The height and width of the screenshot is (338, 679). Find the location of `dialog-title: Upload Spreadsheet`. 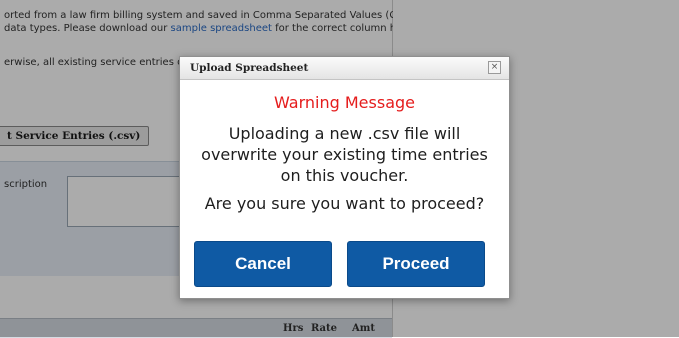

dialog-title: Upload Spreadsheet is located at coordinates (249, 68).